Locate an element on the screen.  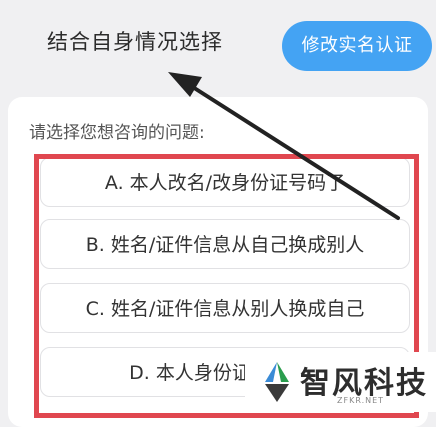
modify-real-name-verification-button: 修改实名认证 is located at coordinates (357, 46).